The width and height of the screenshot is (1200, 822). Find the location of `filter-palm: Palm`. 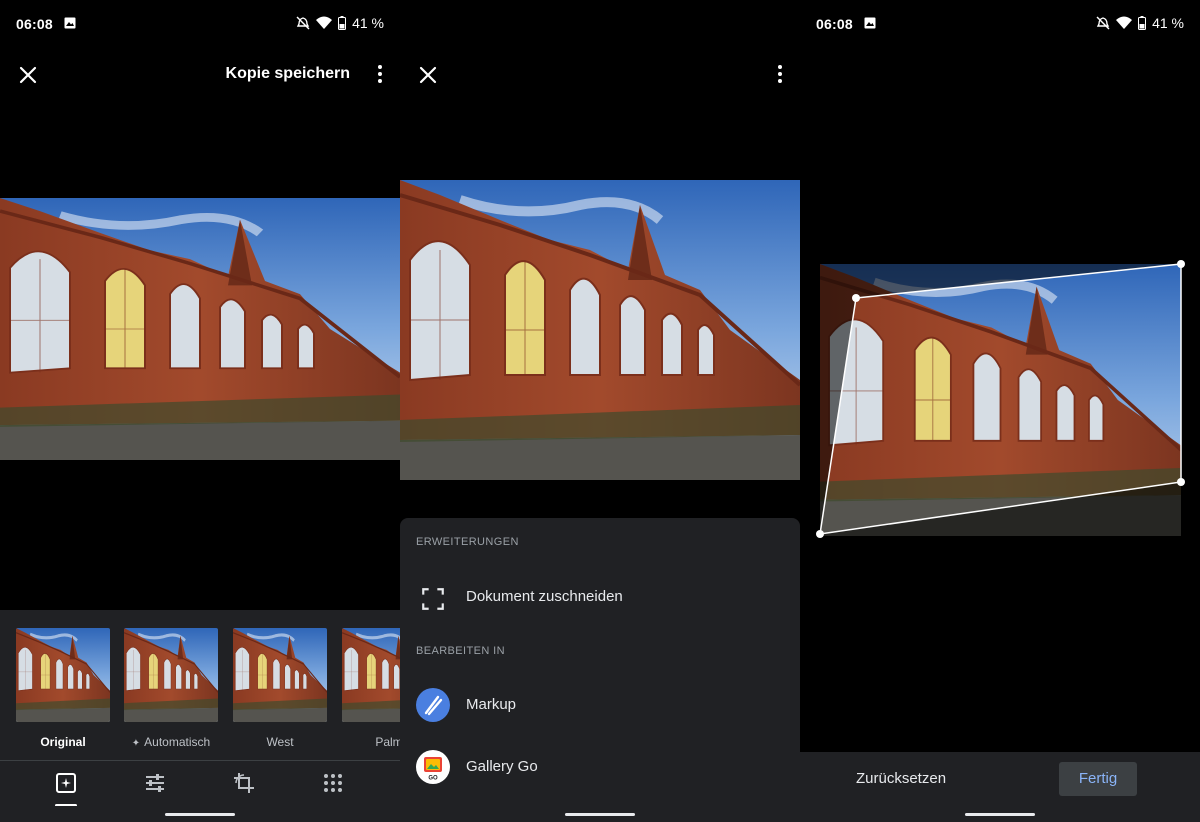

filter-palm: Palm is located at coordinates (371, 688).